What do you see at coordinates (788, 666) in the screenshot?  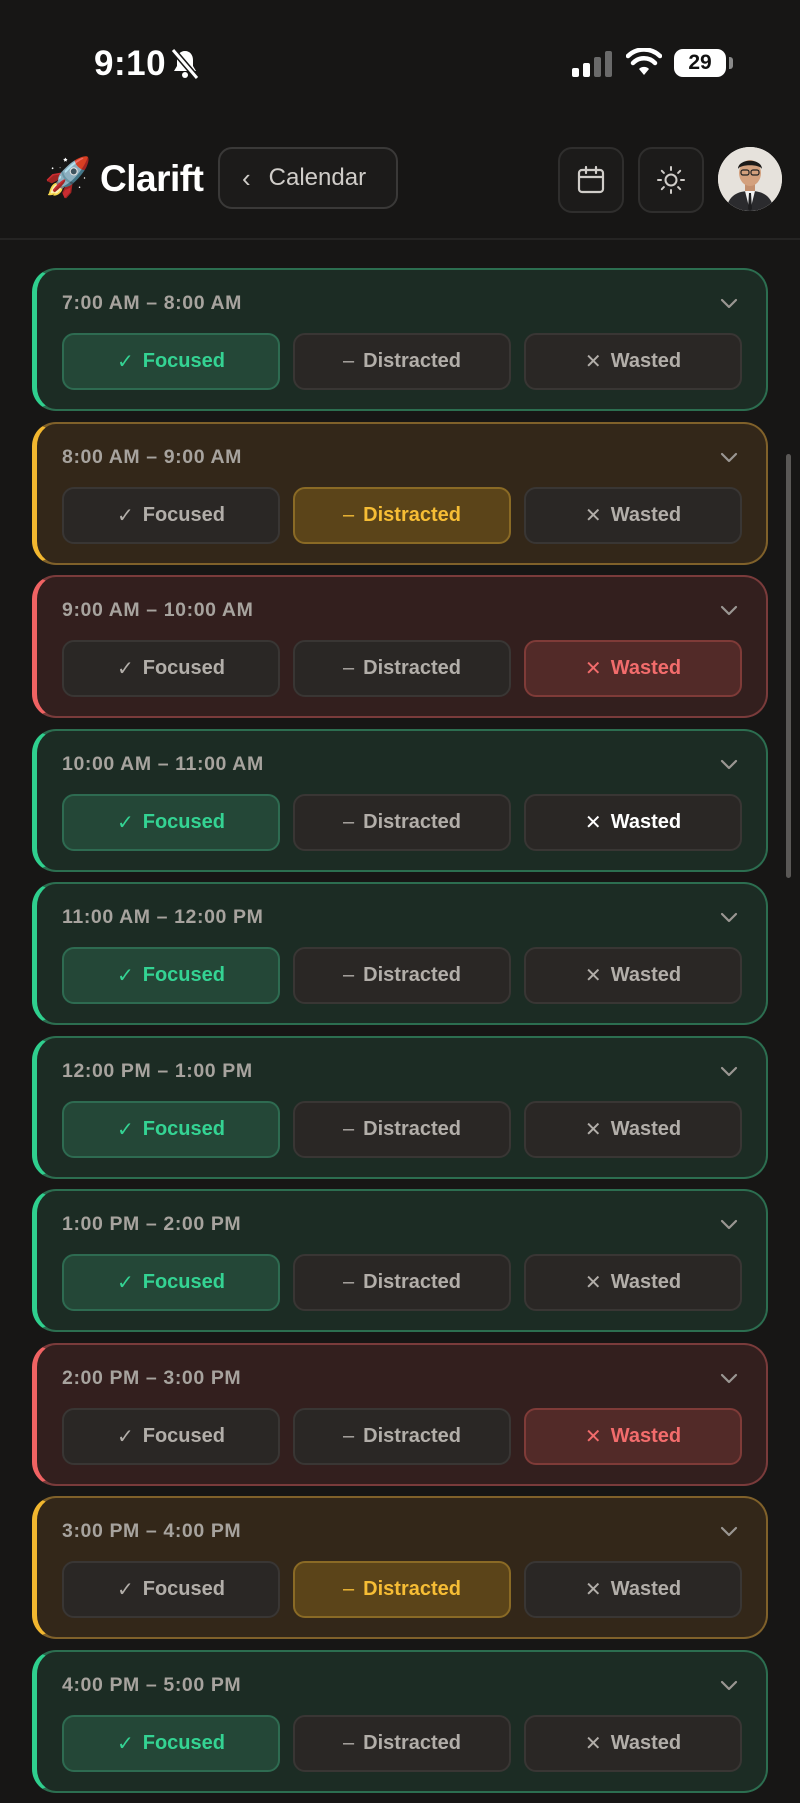 I see `scrollbar` at bounding box center [788, 666].